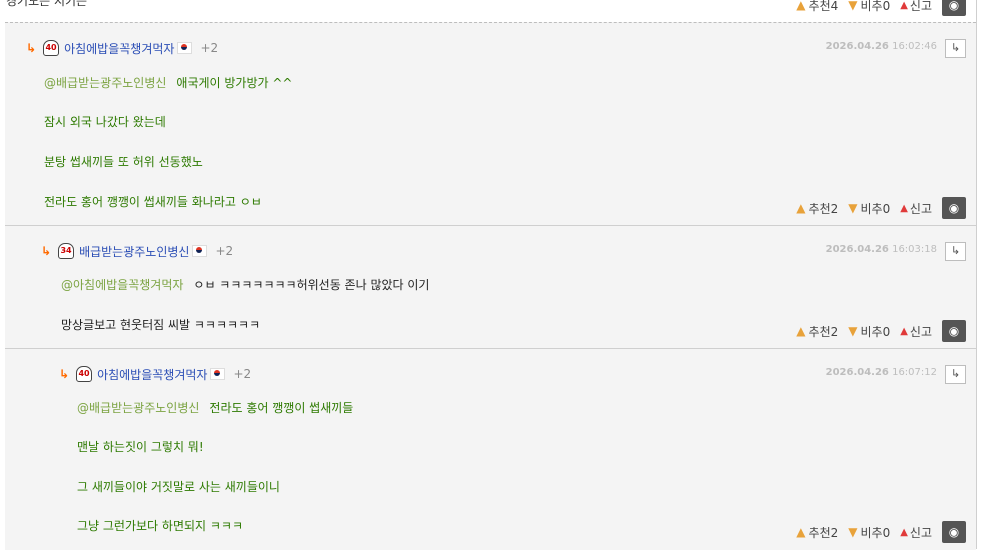 The width and height of the screenshot is (986, 550). I want to click on comment-date: 2026.04.26 16:02:46, so click(881, 46).